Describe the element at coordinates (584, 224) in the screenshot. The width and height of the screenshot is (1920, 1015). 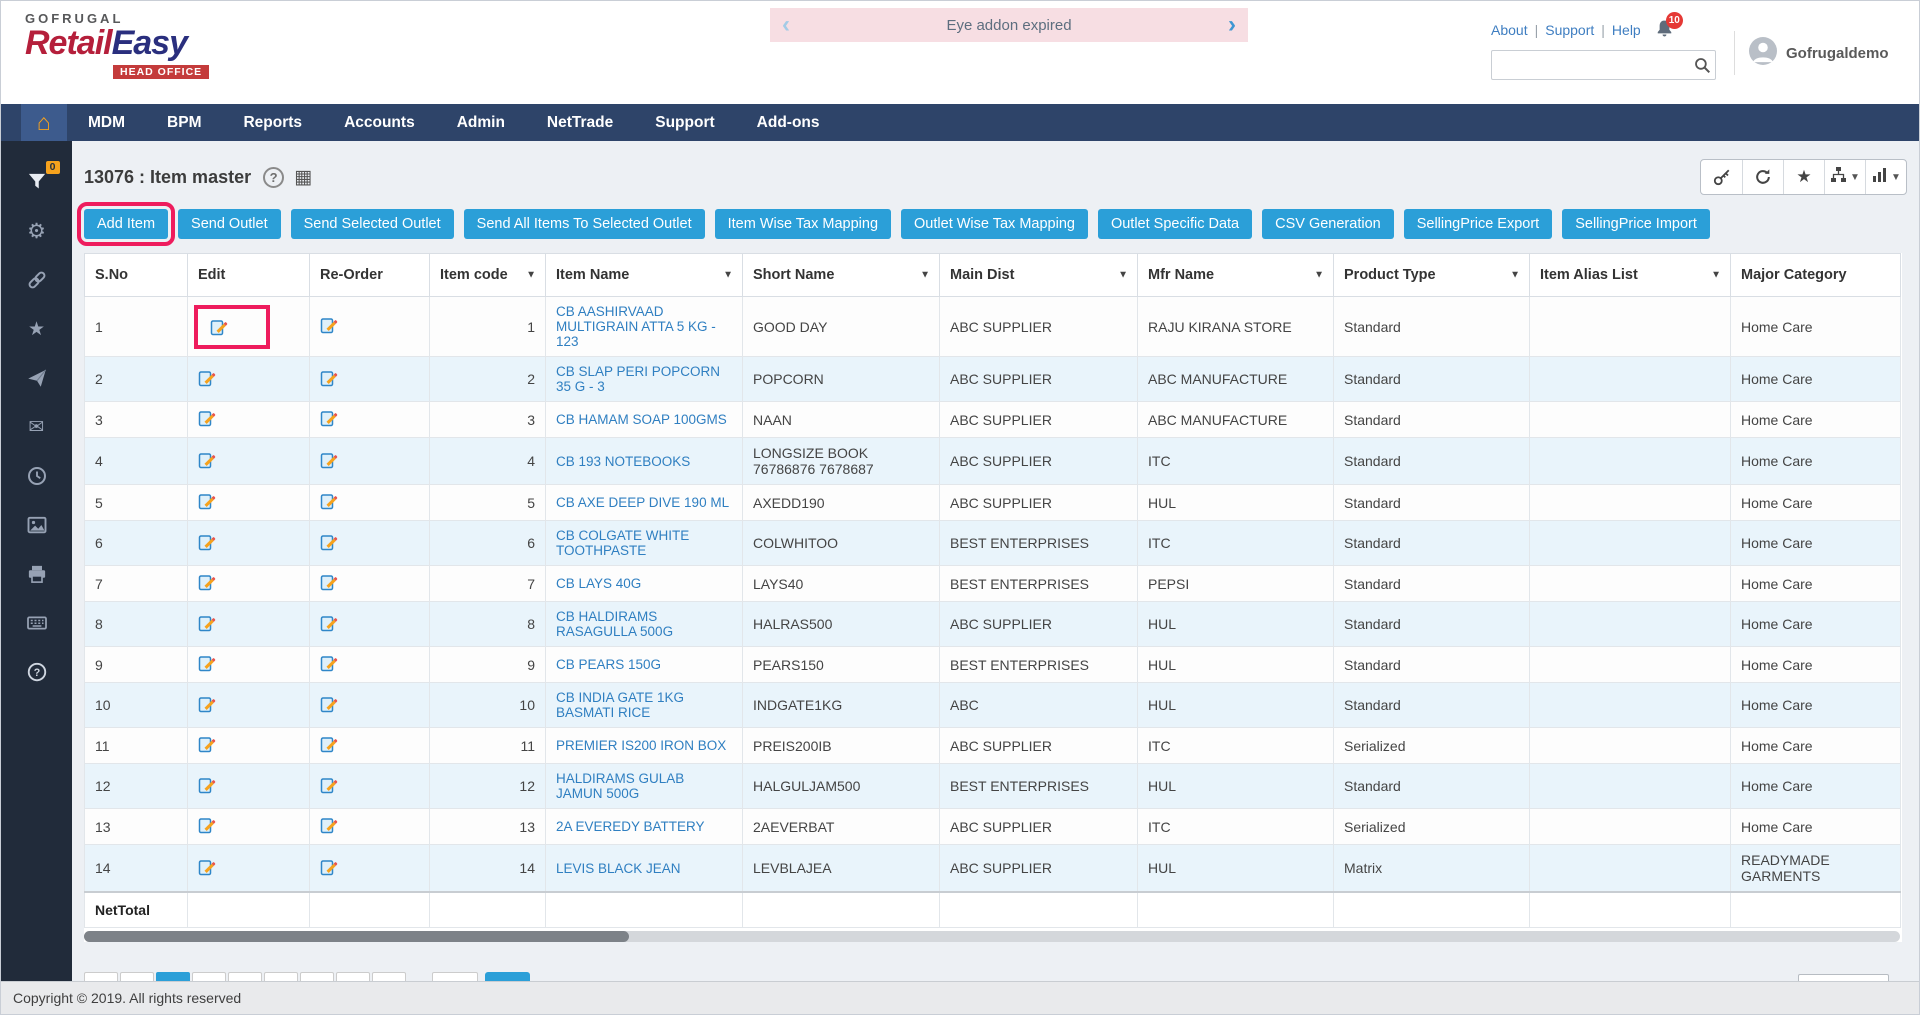
I see `send-all-items-to-selected-outlet-button: Send All Items To Selected Outlet` at that location.